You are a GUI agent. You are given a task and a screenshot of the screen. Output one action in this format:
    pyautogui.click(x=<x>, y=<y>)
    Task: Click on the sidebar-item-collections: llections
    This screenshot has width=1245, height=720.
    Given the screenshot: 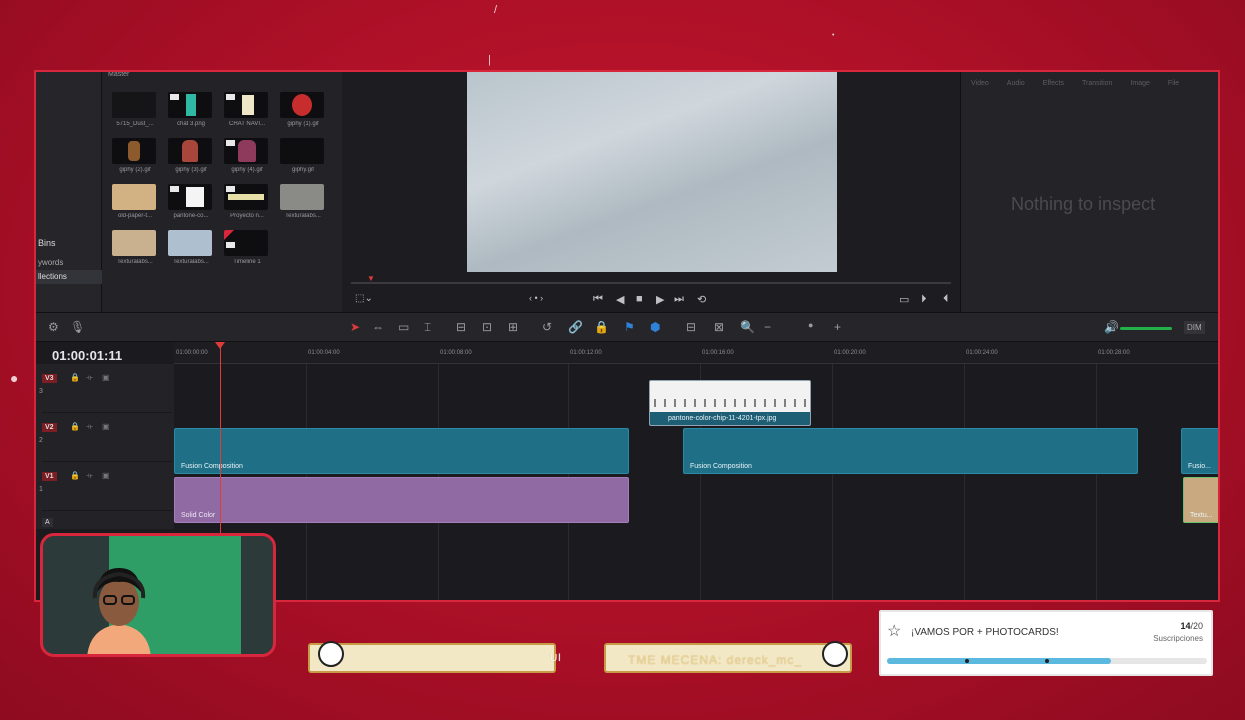 What is the action you would take?
    pyautogui.click(x=69, y=277)
    